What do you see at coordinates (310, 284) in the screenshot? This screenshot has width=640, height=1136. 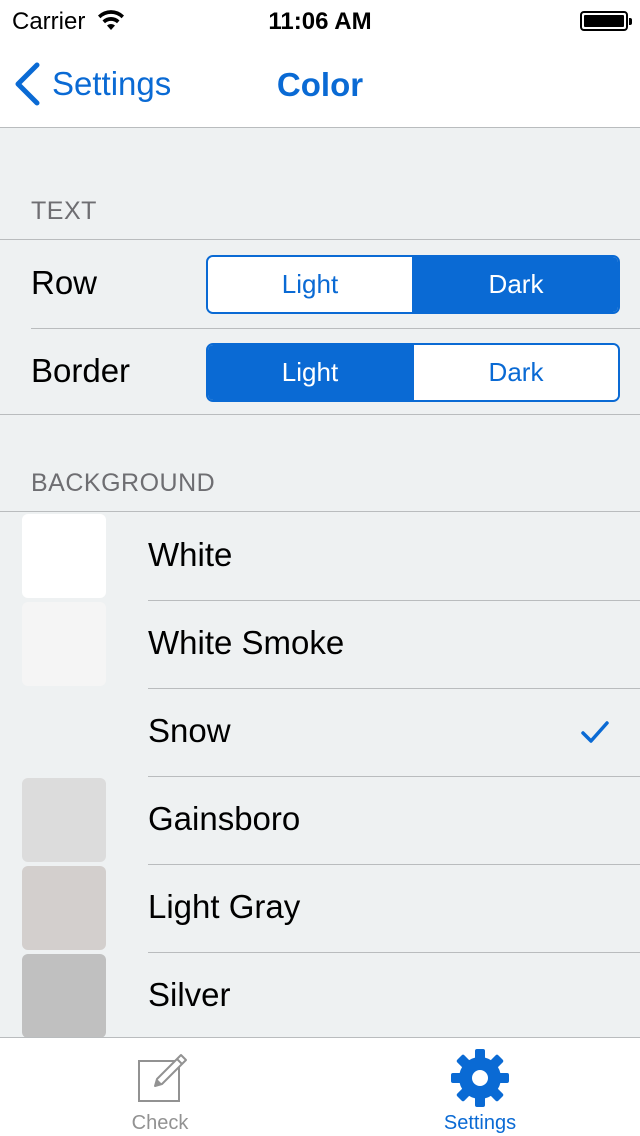 I see `row-light-segment: Light` at bounding box center [310, 284].